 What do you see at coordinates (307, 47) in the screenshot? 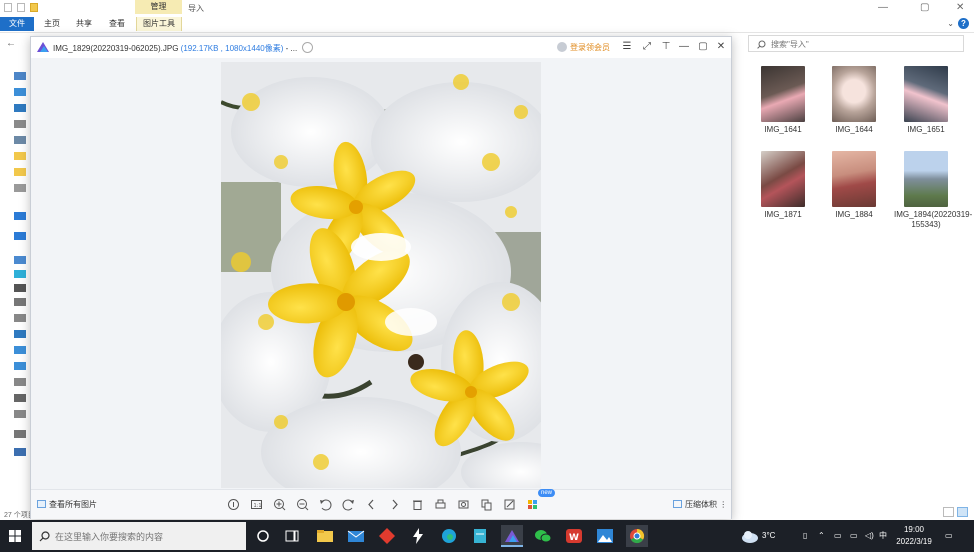
I see `cloud-upload-icon` at bounding box center [307, 47].